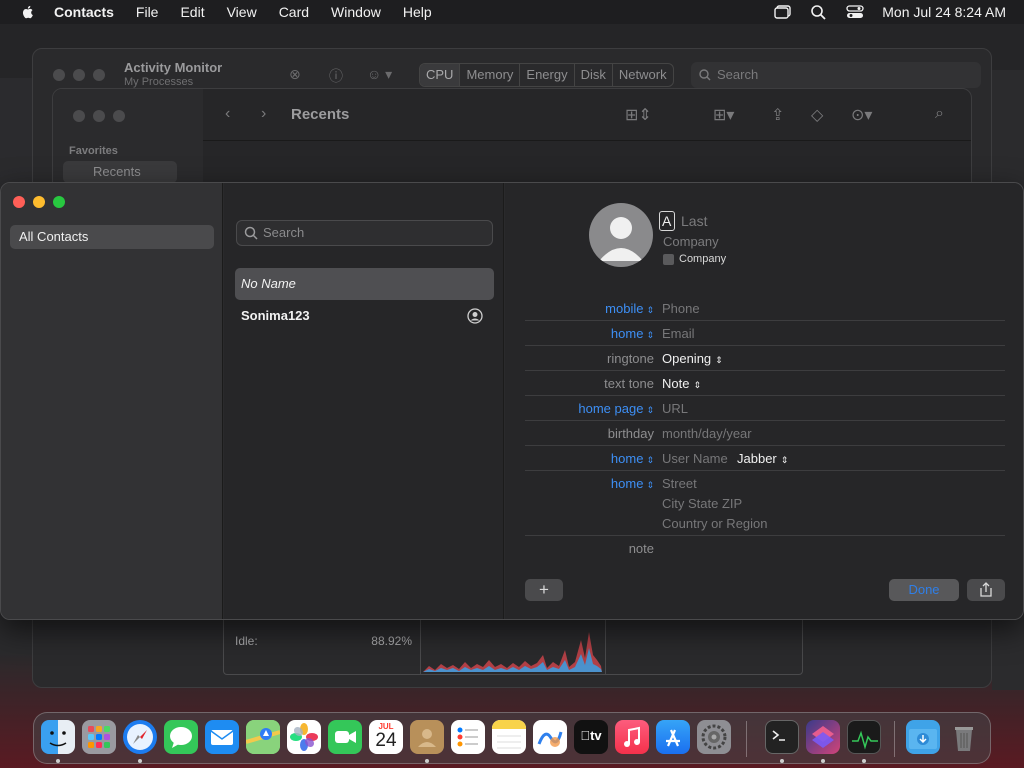 The height and width of the screenshot is (768, 1024). Describe the element at coordinates (681, 383) in the screenshot. I see `text-tone-select: Note ⇕` at that location.